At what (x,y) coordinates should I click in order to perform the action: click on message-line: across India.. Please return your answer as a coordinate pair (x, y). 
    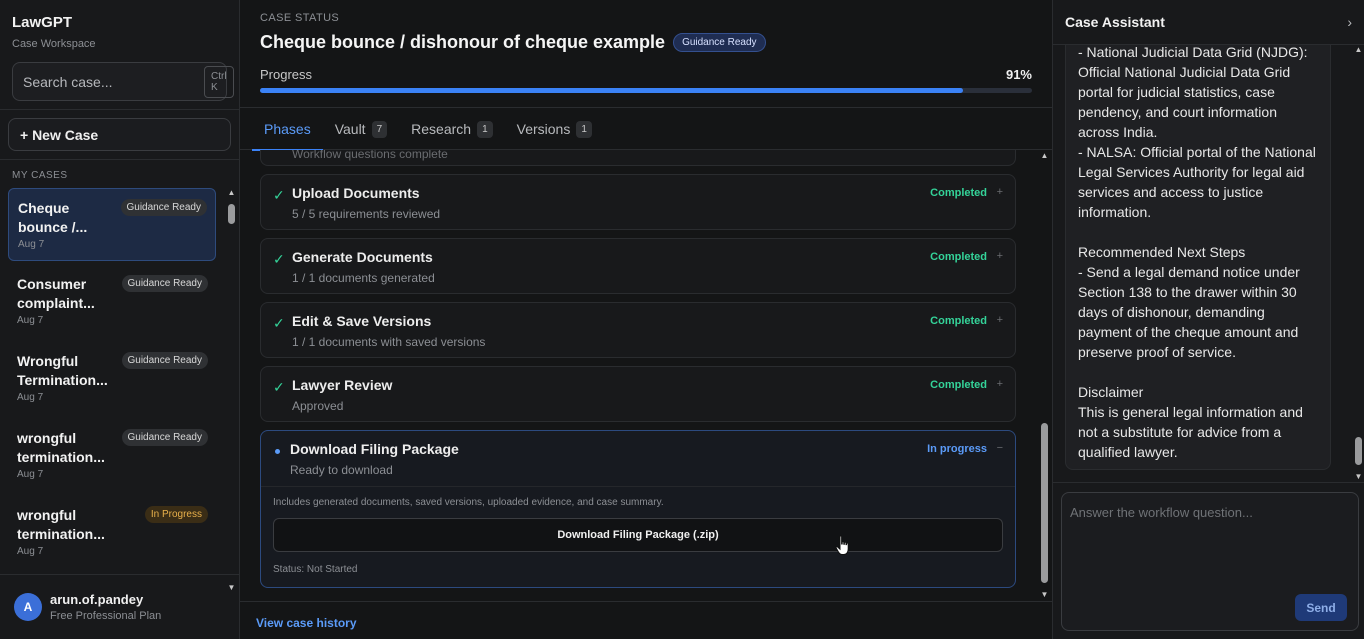
    Looking at the image, I should click on (1118, 132).